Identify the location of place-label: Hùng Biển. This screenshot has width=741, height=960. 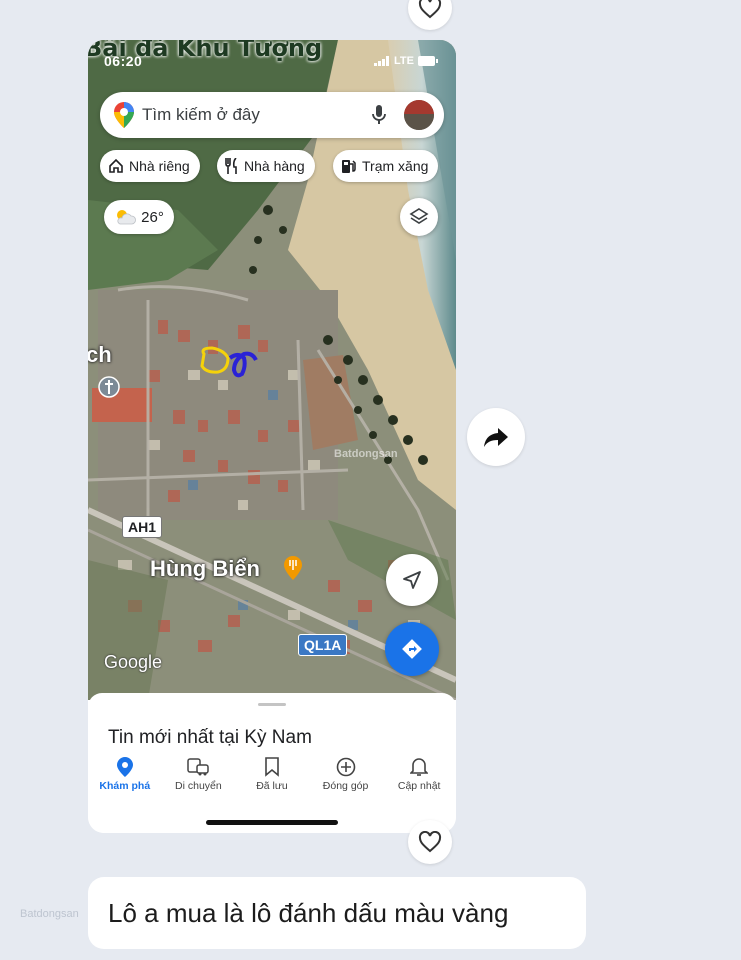
(205, 569).